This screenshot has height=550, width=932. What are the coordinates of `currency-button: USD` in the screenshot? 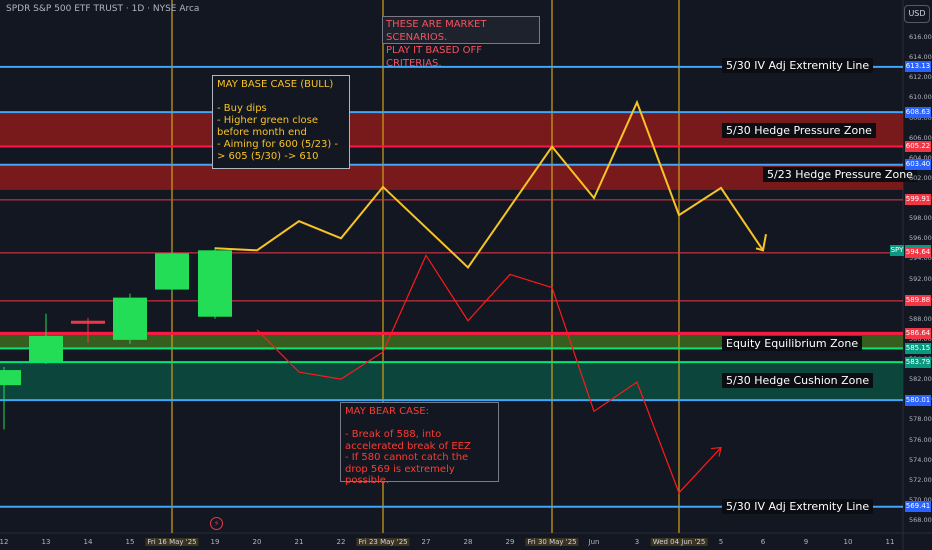 It's located at (917, 14).